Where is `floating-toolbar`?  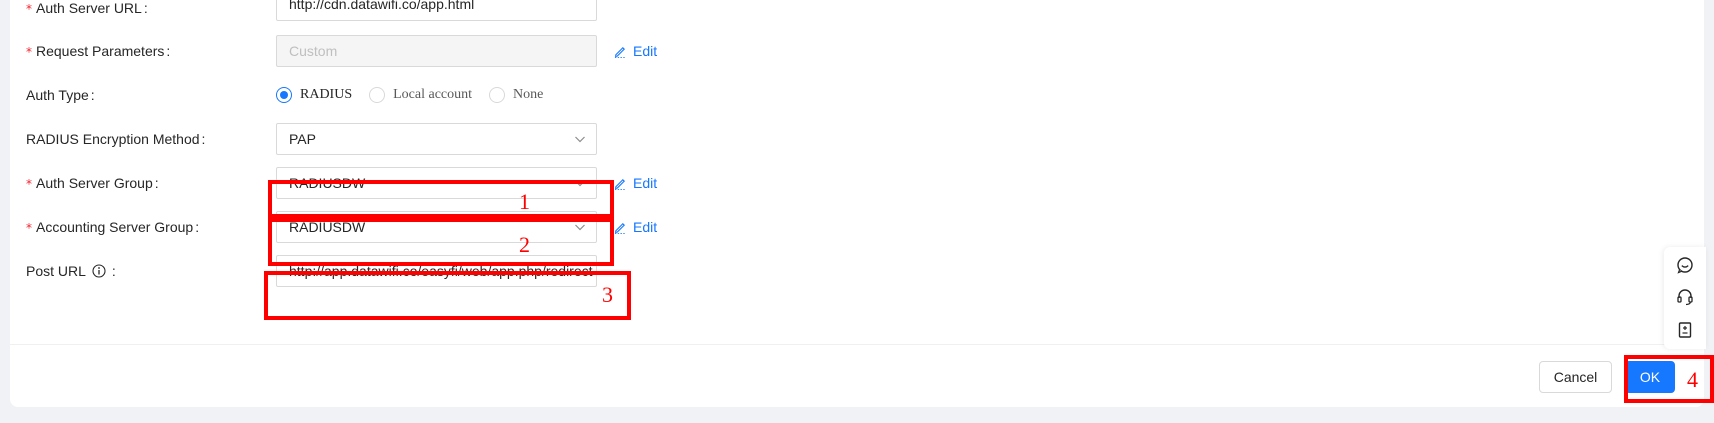
floating-toolbar is located at coordinates (1685, 298).